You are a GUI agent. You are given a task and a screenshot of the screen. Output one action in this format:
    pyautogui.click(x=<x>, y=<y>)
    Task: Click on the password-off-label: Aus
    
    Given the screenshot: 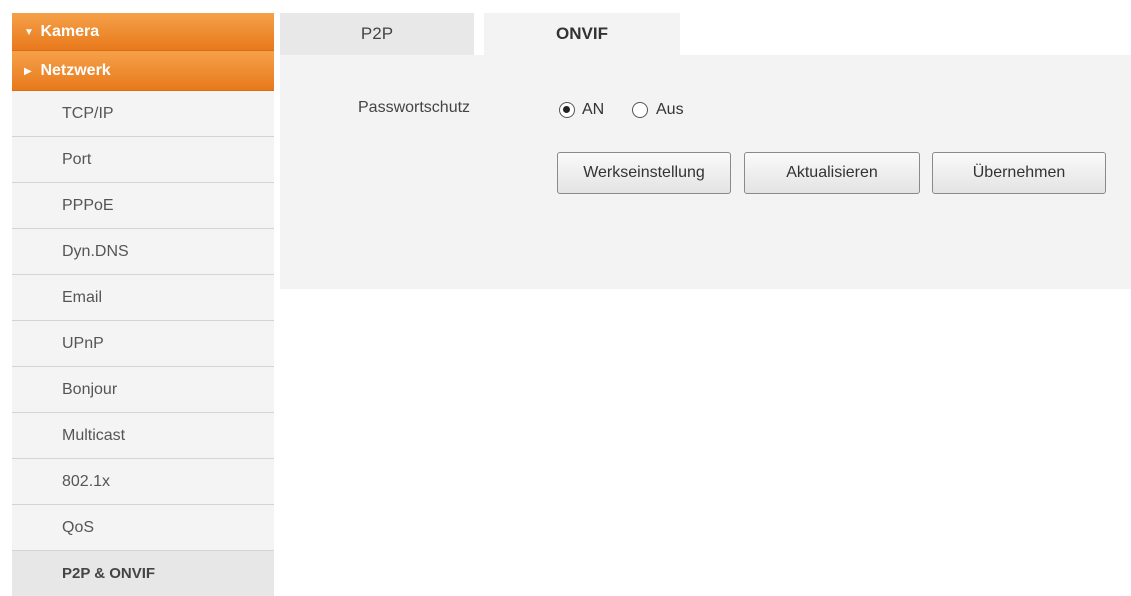 What is the action you would take?
    pyautogui.click(x=670, y=110)
    